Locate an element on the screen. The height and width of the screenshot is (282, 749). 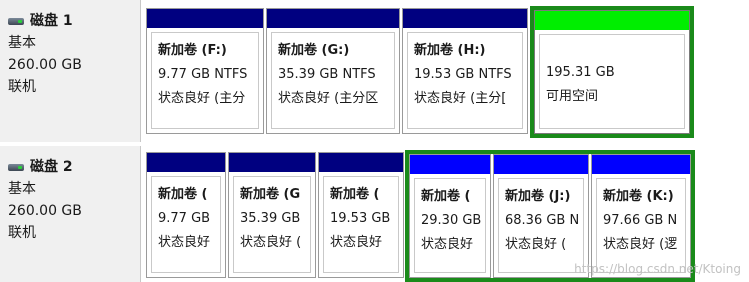
partition-f: 新加卷 (F:) 9.77 GB NTFS 状态良好 (主分 is located at coordinates (205, 71).